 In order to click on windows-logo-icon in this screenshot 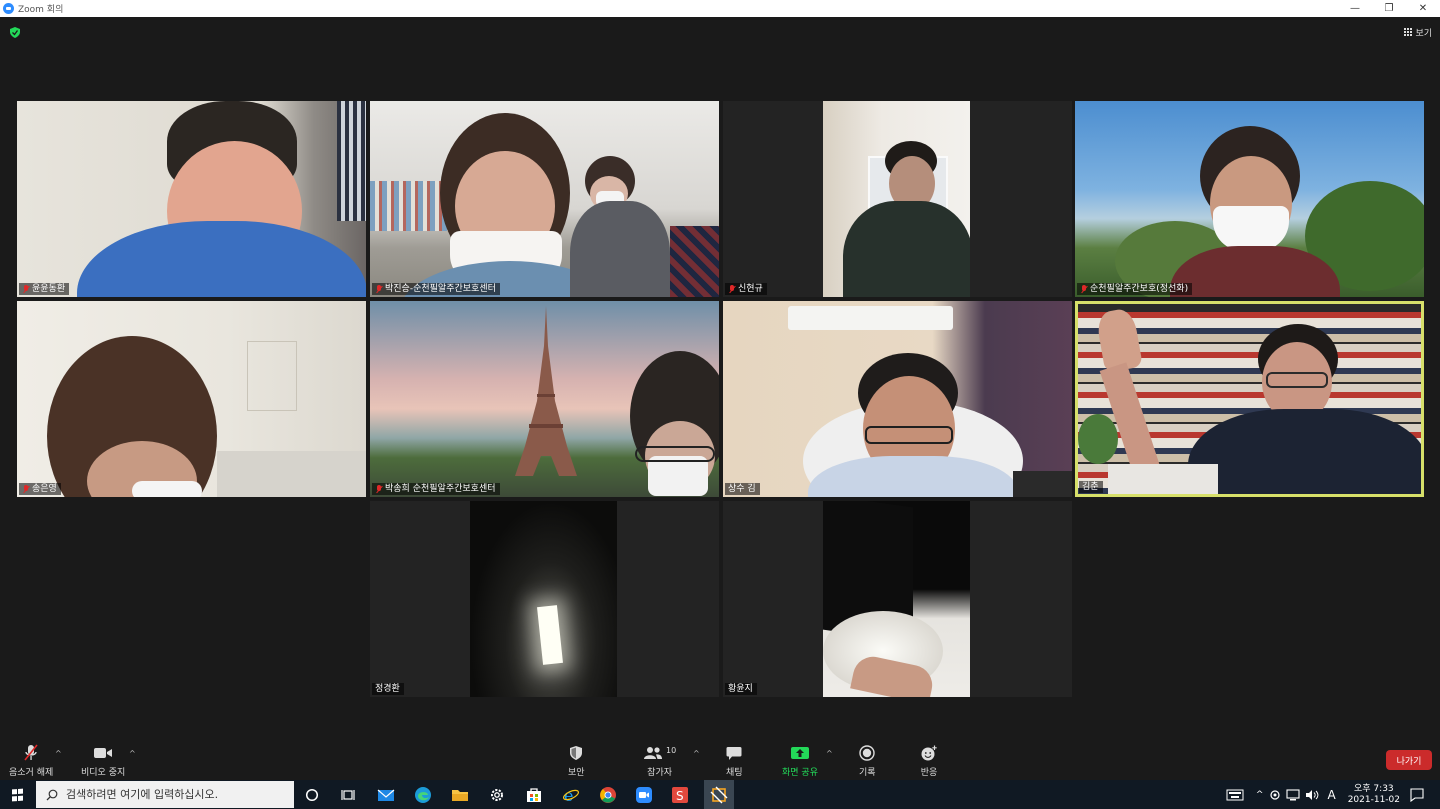, I will do `click(18, 794)`.